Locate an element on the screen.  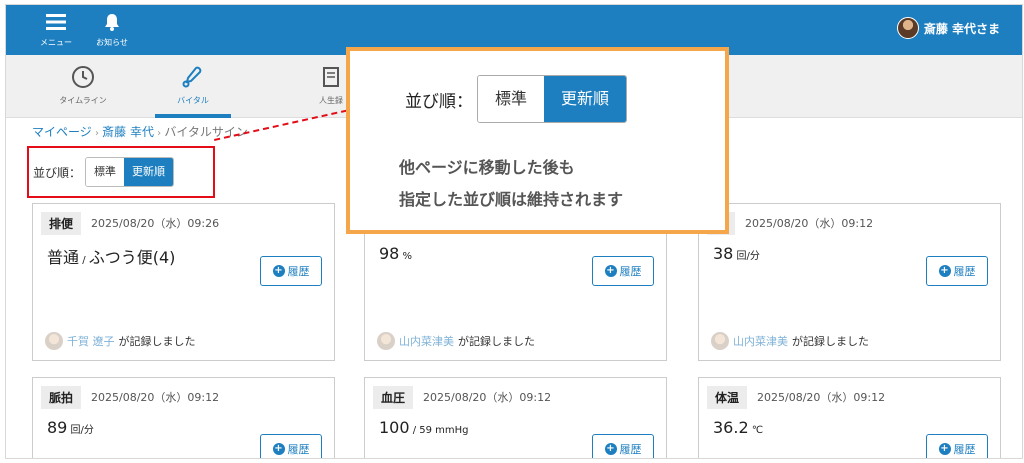
popup-sort-toggle: 標準 更新順 is located at coordinates (552, 99).